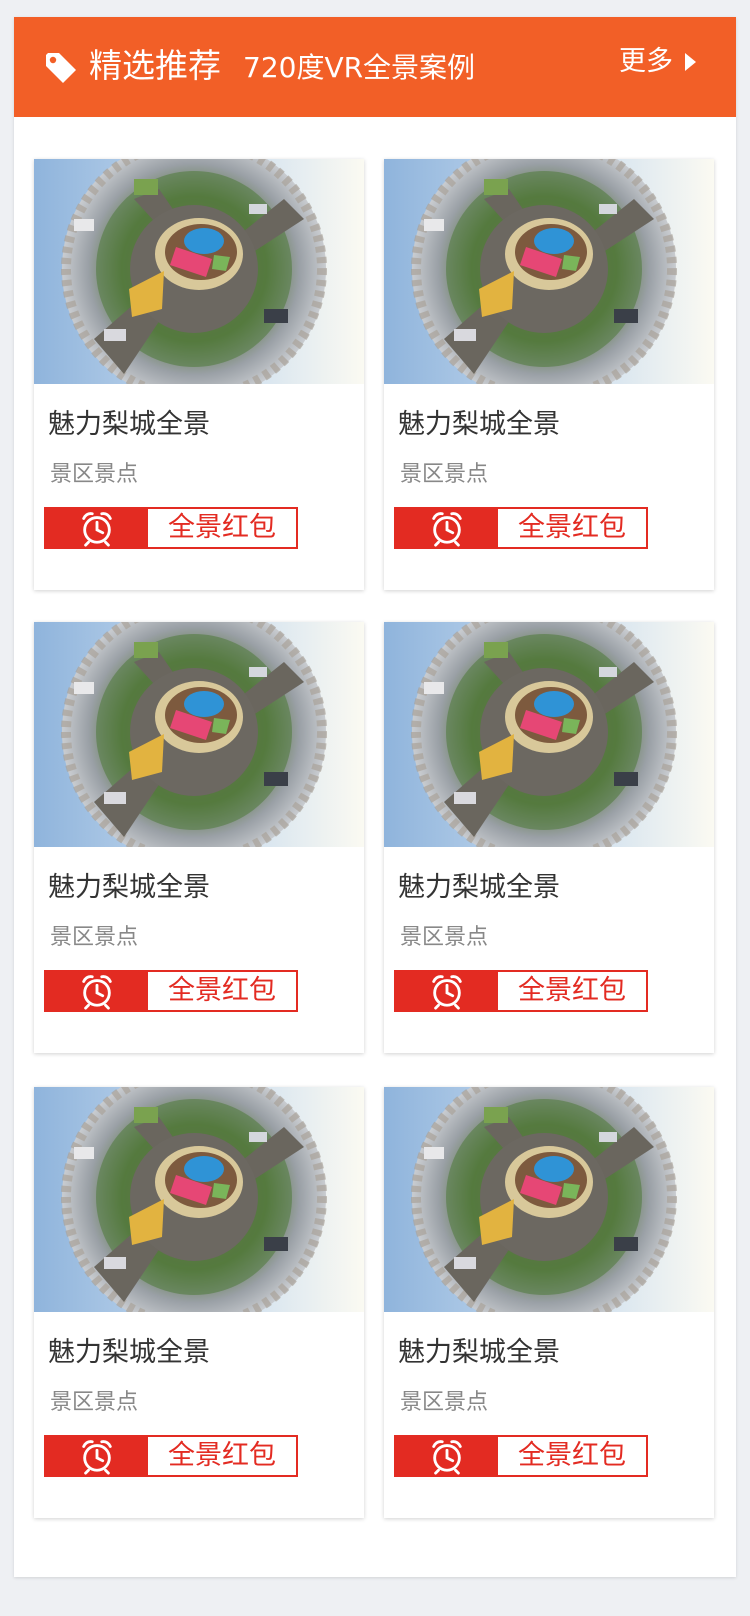 This screenshot has width=750, height=1616. What do you see at coordinates (646, 61) in the screenshot?
I see `more-label: 更多` at bounding box center [646, 61].